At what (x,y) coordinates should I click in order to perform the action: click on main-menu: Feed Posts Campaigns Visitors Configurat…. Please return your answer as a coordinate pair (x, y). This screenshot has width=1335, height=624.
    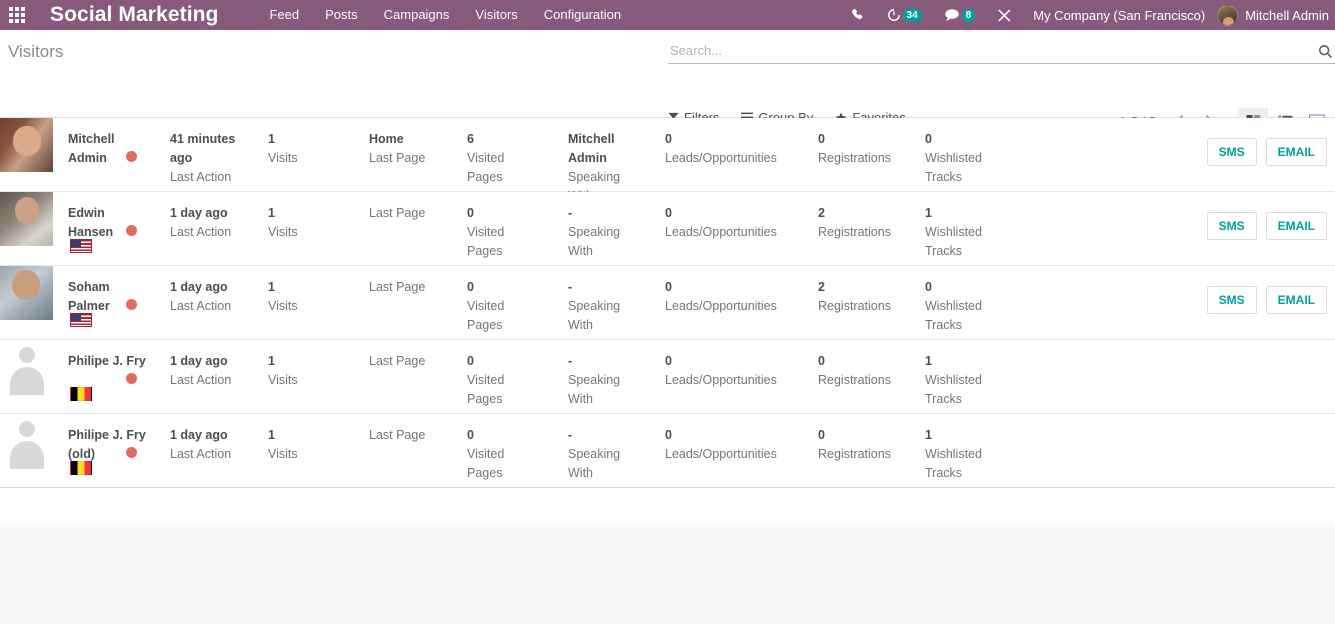
    Looking at the image, I should click on (445, 15).